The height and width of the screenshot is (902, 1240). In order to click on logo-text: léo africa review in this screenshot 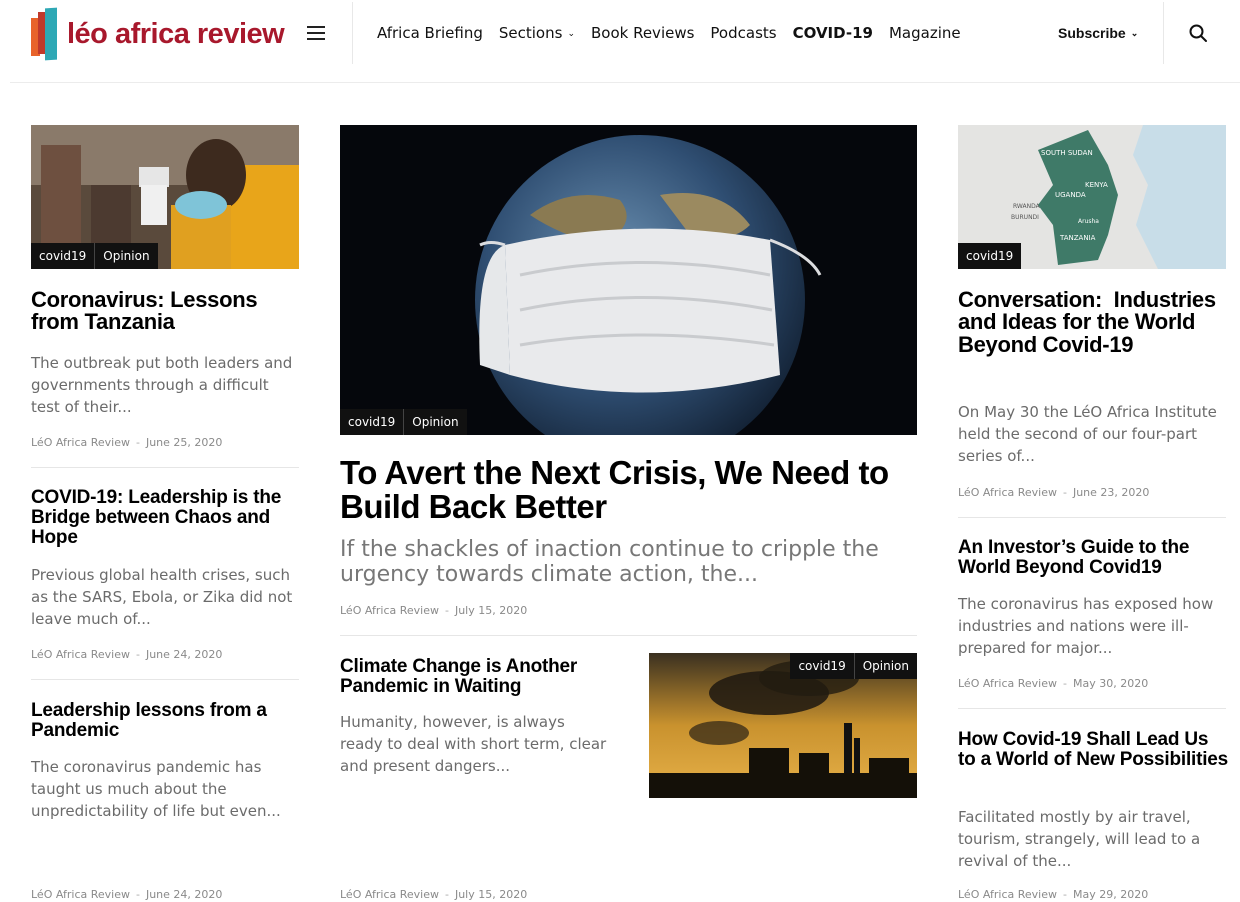, I will do `click(176, 33)`.